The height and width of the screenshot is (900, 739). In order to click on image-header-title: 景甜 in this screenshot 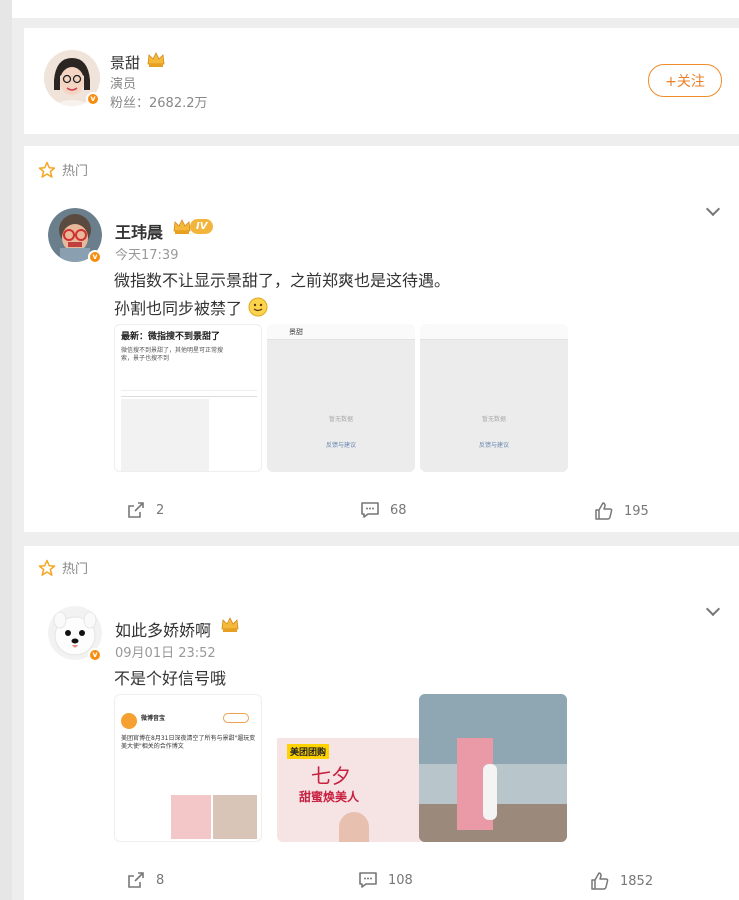, I will do `click(296, 332)`.